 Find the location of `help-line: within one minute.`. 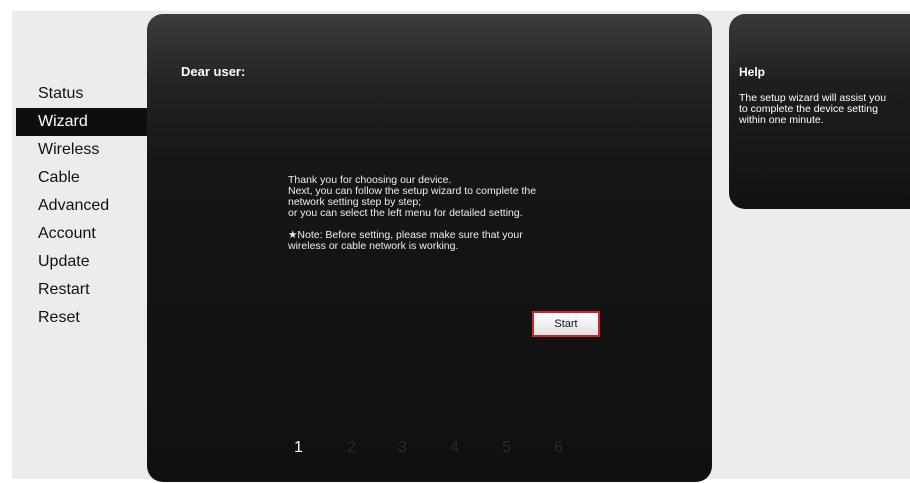

help-line: within one minute. is located at coordinates (781, 120).